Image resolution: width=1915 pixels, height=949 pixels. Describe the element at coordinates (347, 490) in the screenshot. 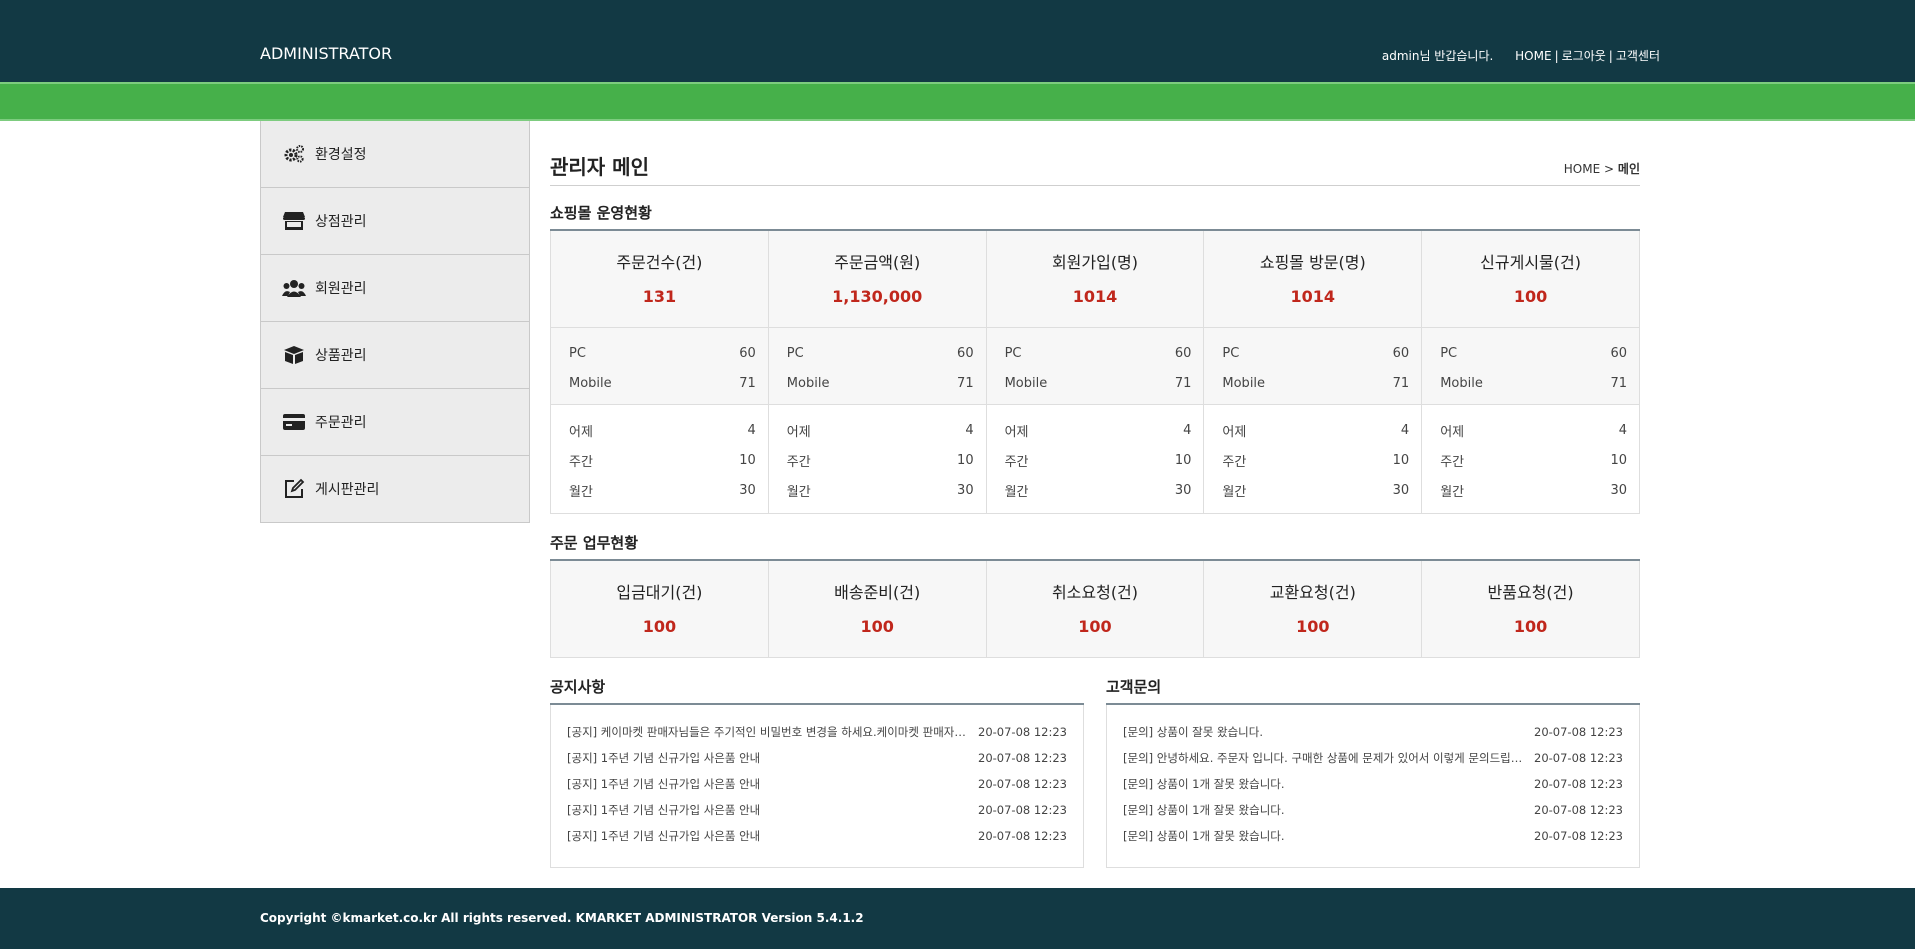

I see `sidebar-item-label: 게시판관리` at that location.